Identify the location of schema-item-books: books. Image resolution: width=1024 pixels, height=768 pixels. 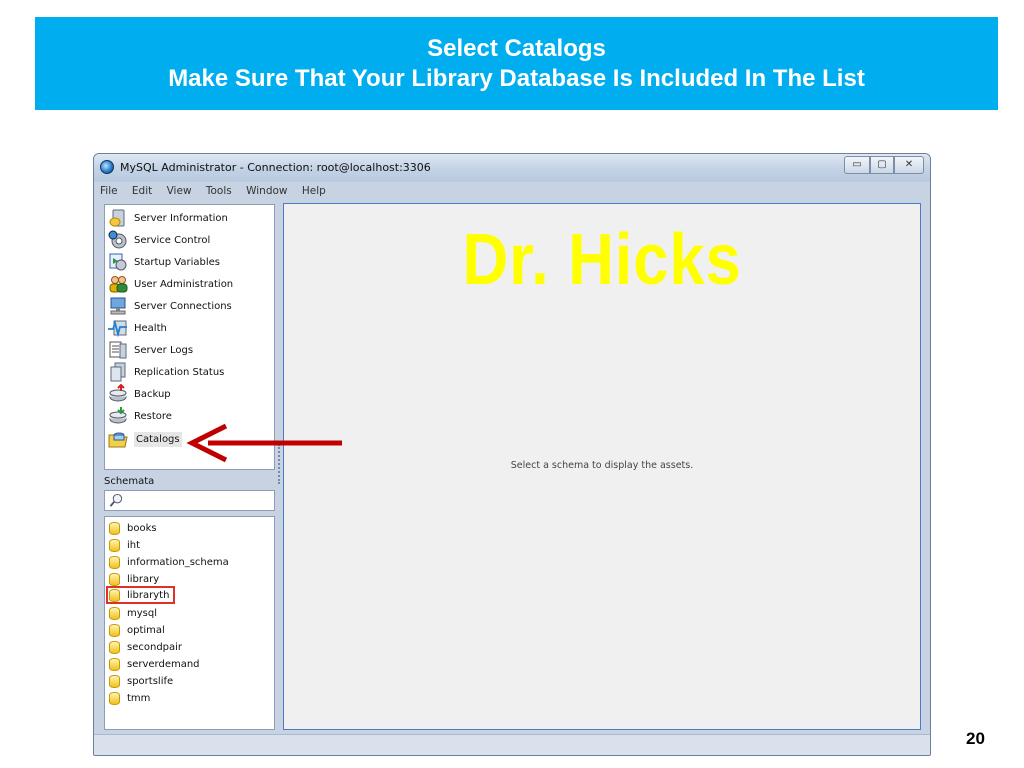
(133, 528).